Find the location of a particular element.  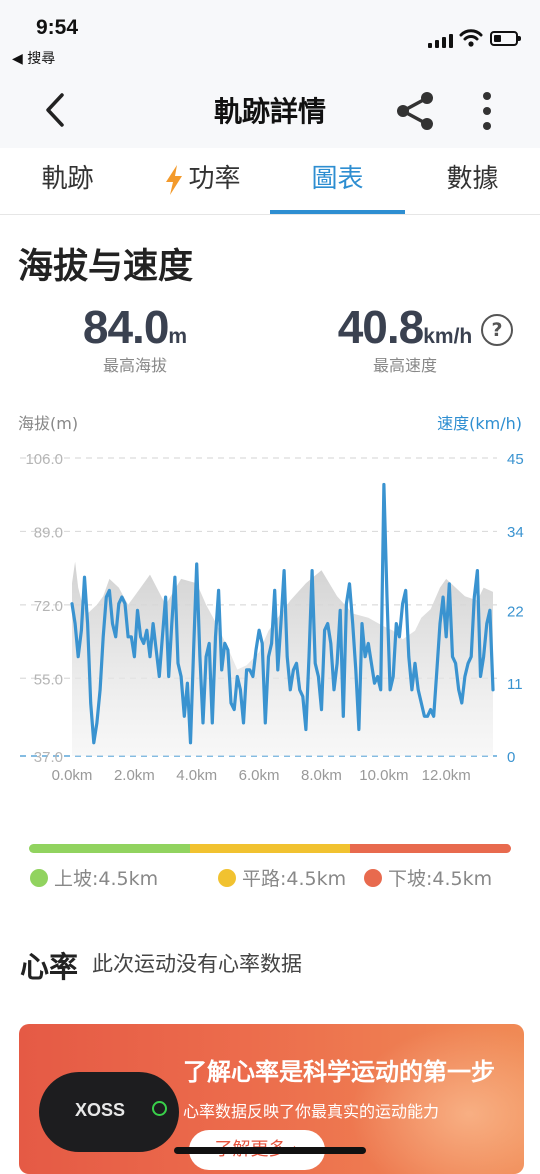

heart-rate-note: 此次运动没有心率数据 is located at coordinates (197, 964).